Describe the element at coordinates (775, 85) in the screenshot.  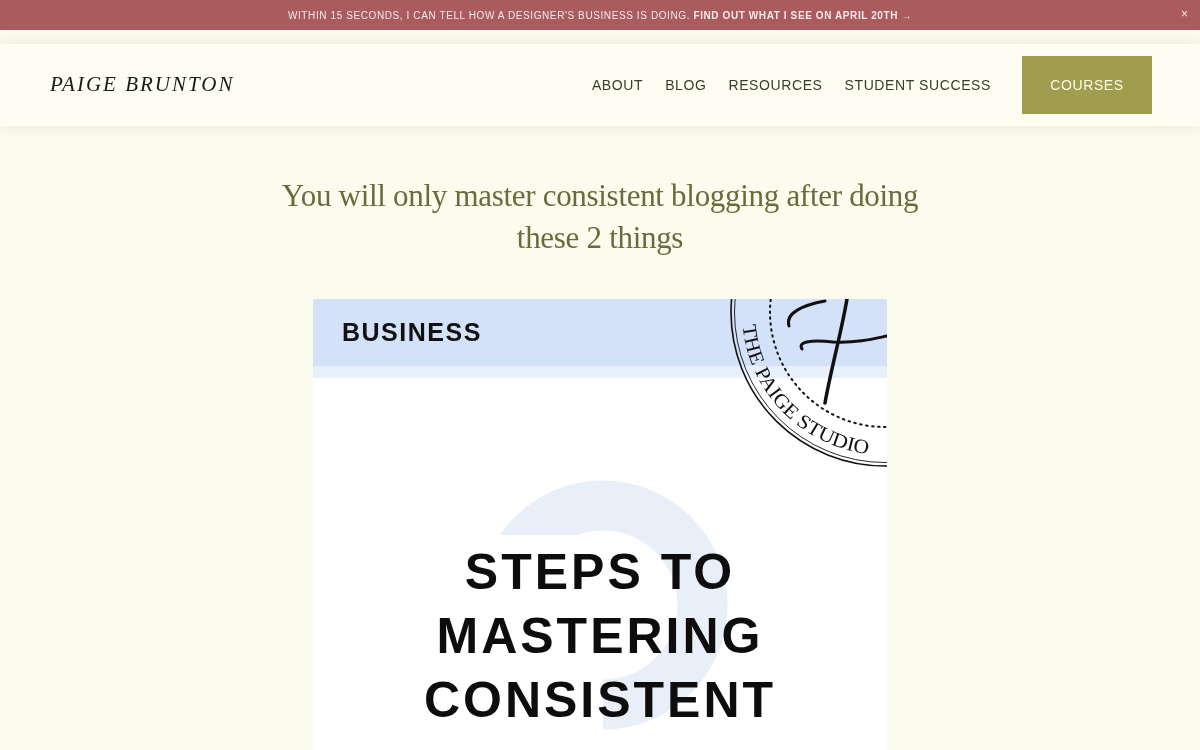
I see `nav-link: RESOURCES` at that location.